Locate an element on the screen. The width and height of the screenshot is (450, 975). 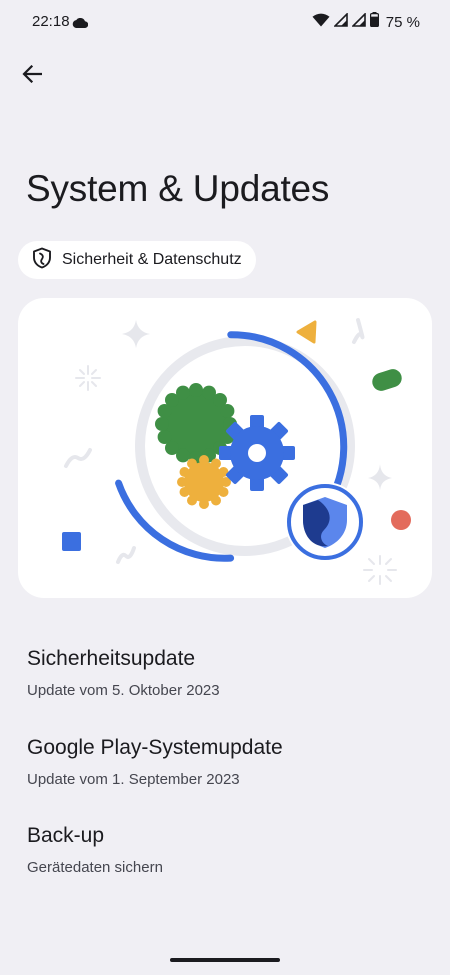
status-time: 22:18 is located at coordinates (51, 21).